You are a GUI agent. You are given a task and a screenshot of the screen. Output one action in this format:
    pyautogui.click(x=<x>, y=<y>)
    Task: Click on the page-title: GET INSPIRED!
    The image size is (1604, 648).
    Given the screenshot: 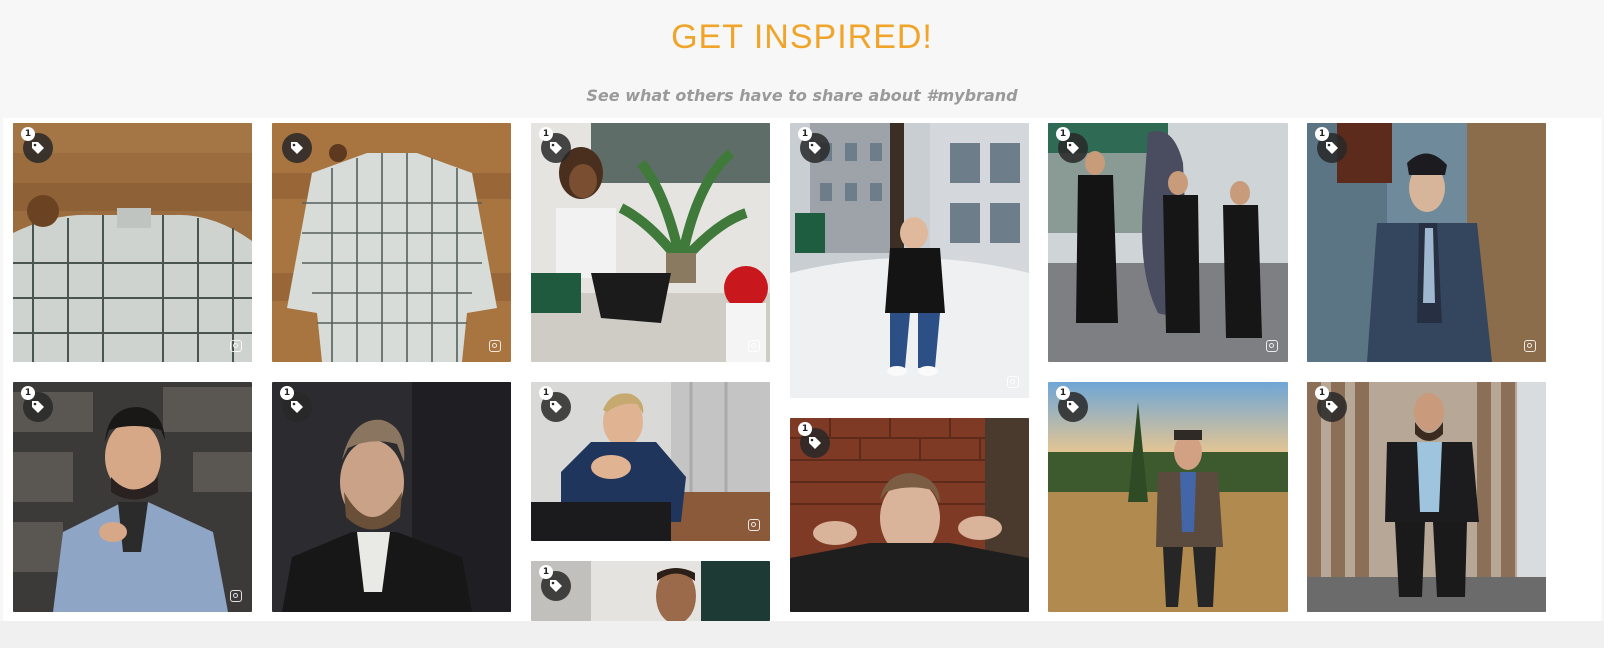 What is the action you would take?
    pyautogui.click(x=802, y=37)
    